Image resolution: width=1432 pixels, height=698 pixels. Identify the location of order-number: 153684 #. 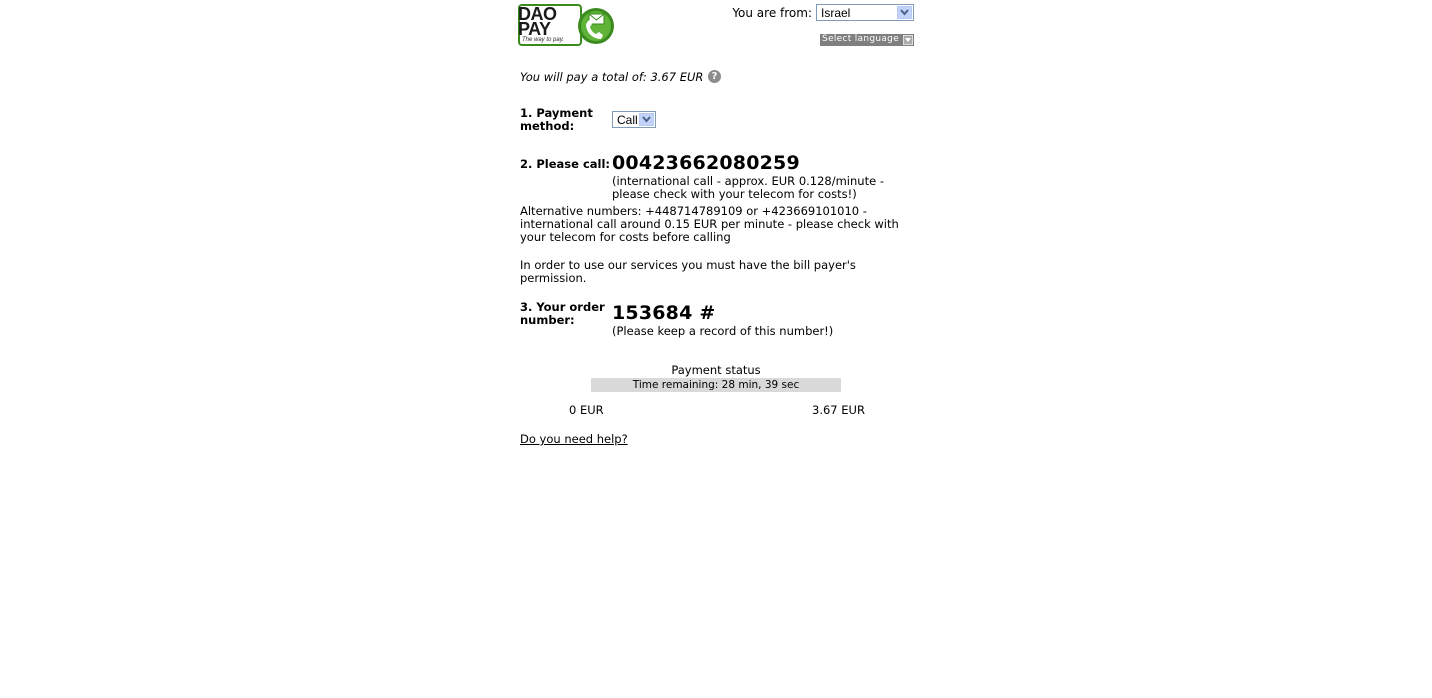
(664, 313).